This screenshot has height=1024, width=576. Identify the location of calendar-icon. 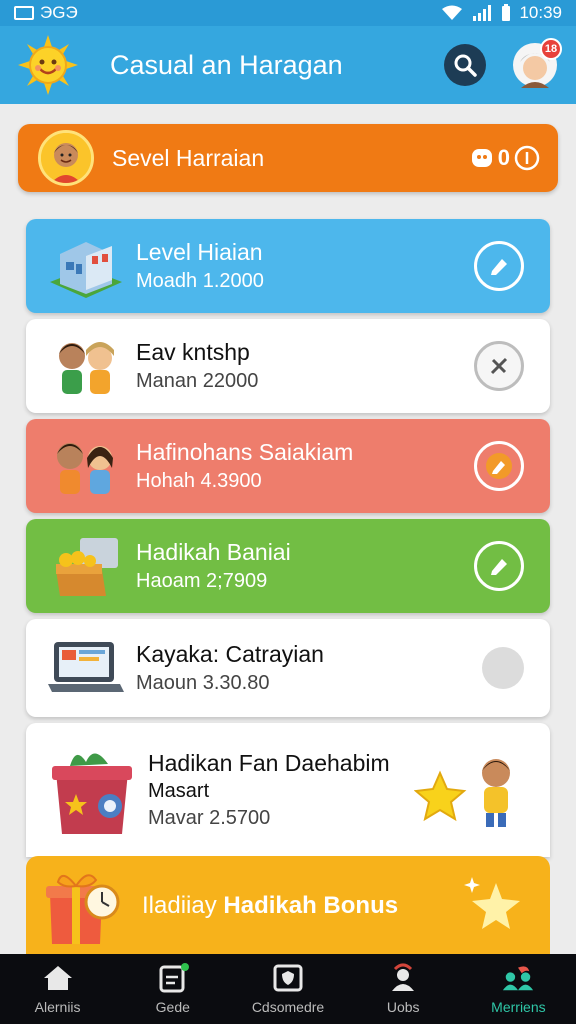
(173, 978).